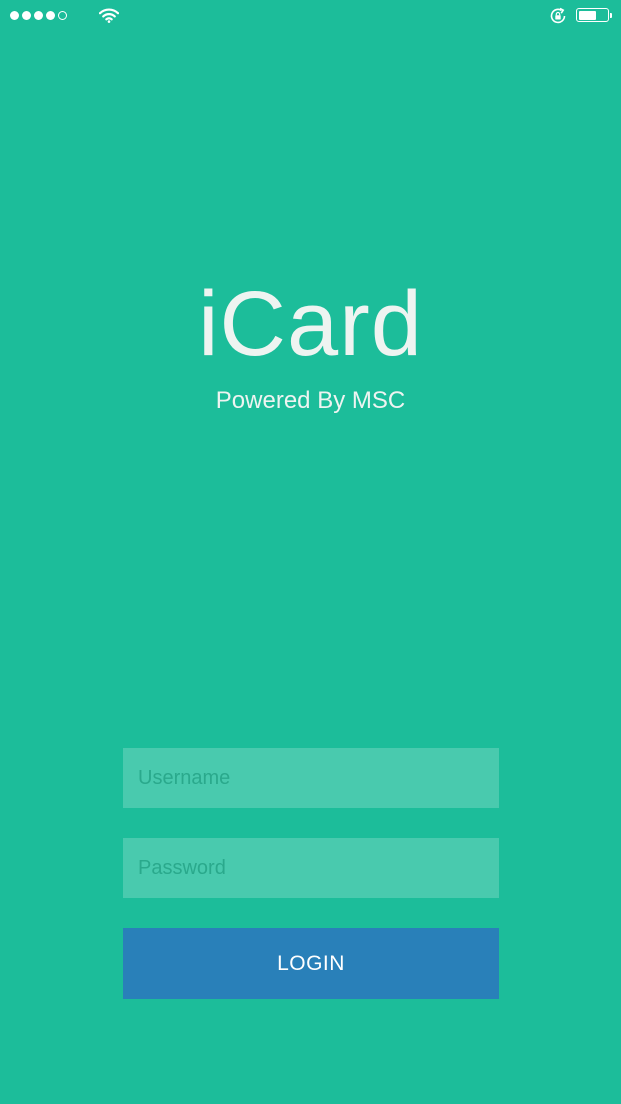 The height and width of the screenshot is (1104, 621). What do you see at coordinates (109, 15) in the screenshot?
I see `wifi-icon` at bounding box center [109, 15].